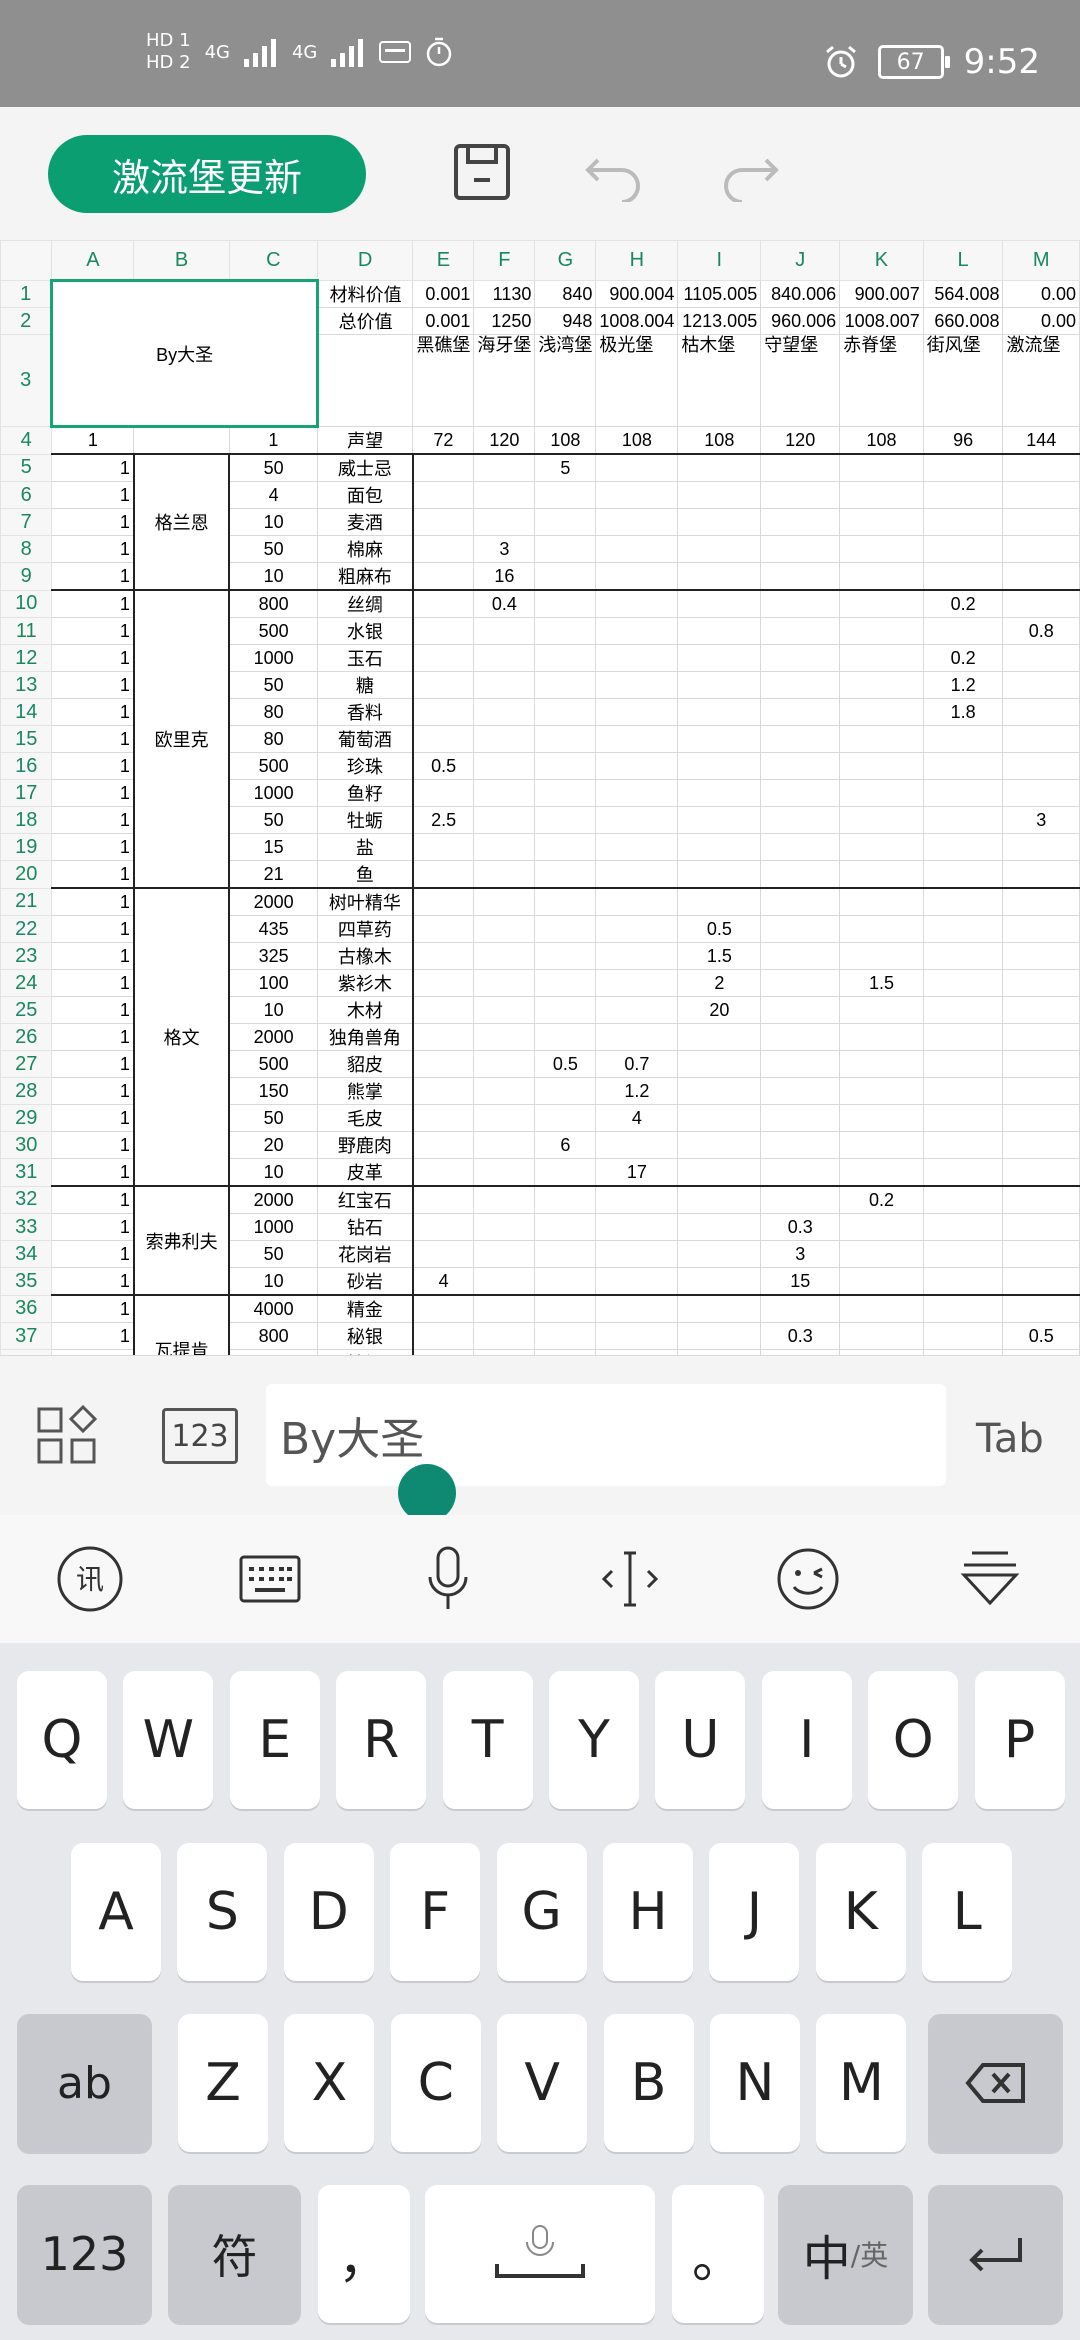 The width and height of the screenshot is (1080, 2340). What do you see at coordinates (365, 1118) in the screenshot?
I see `cell: 毛皮` at bounding box center [365, 1118].